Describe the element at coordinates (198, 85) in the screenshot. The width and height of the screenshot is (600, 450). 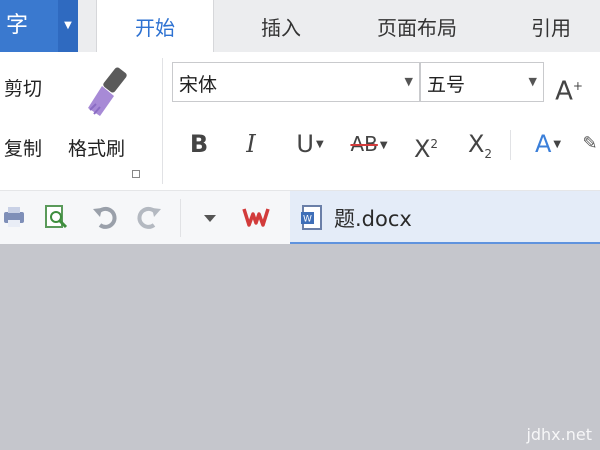
I see `font-name-value: 宋体` at that location.